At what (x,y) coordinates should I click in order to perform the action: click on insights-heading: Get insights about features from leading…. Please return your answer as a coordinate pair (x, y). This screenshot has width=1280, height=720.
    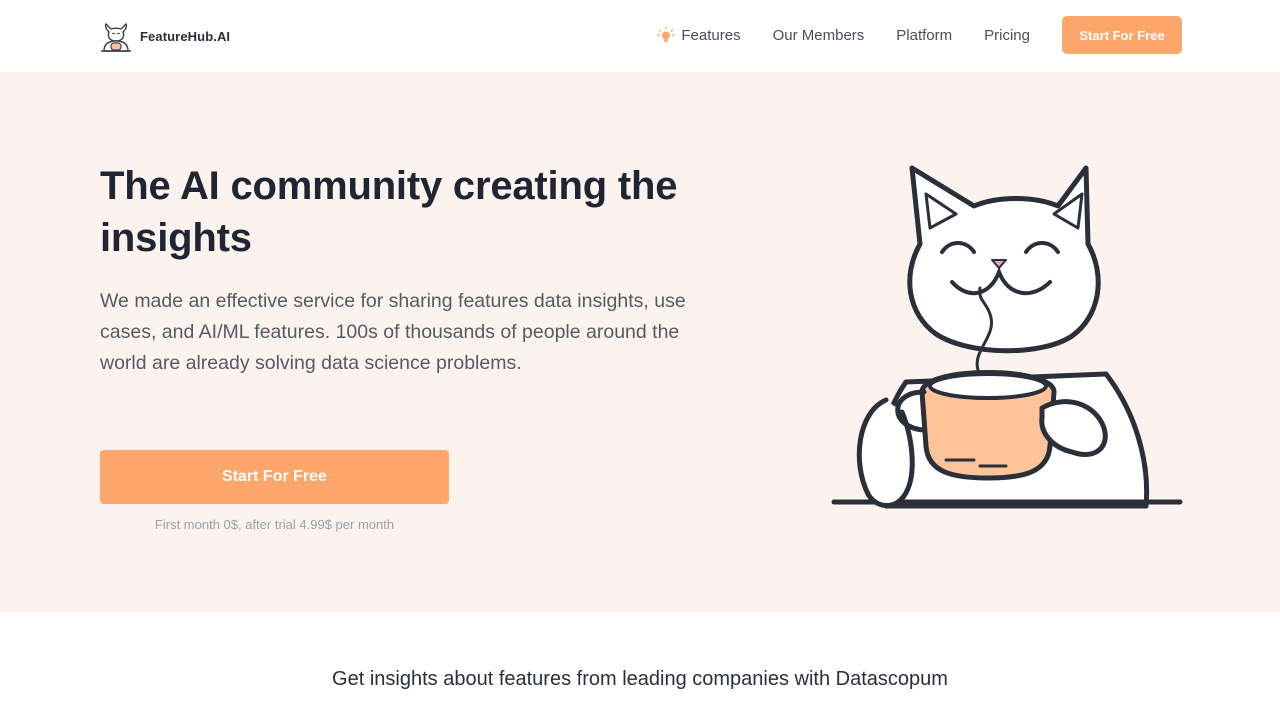
    Looking at the image, I should click on (640, 679).